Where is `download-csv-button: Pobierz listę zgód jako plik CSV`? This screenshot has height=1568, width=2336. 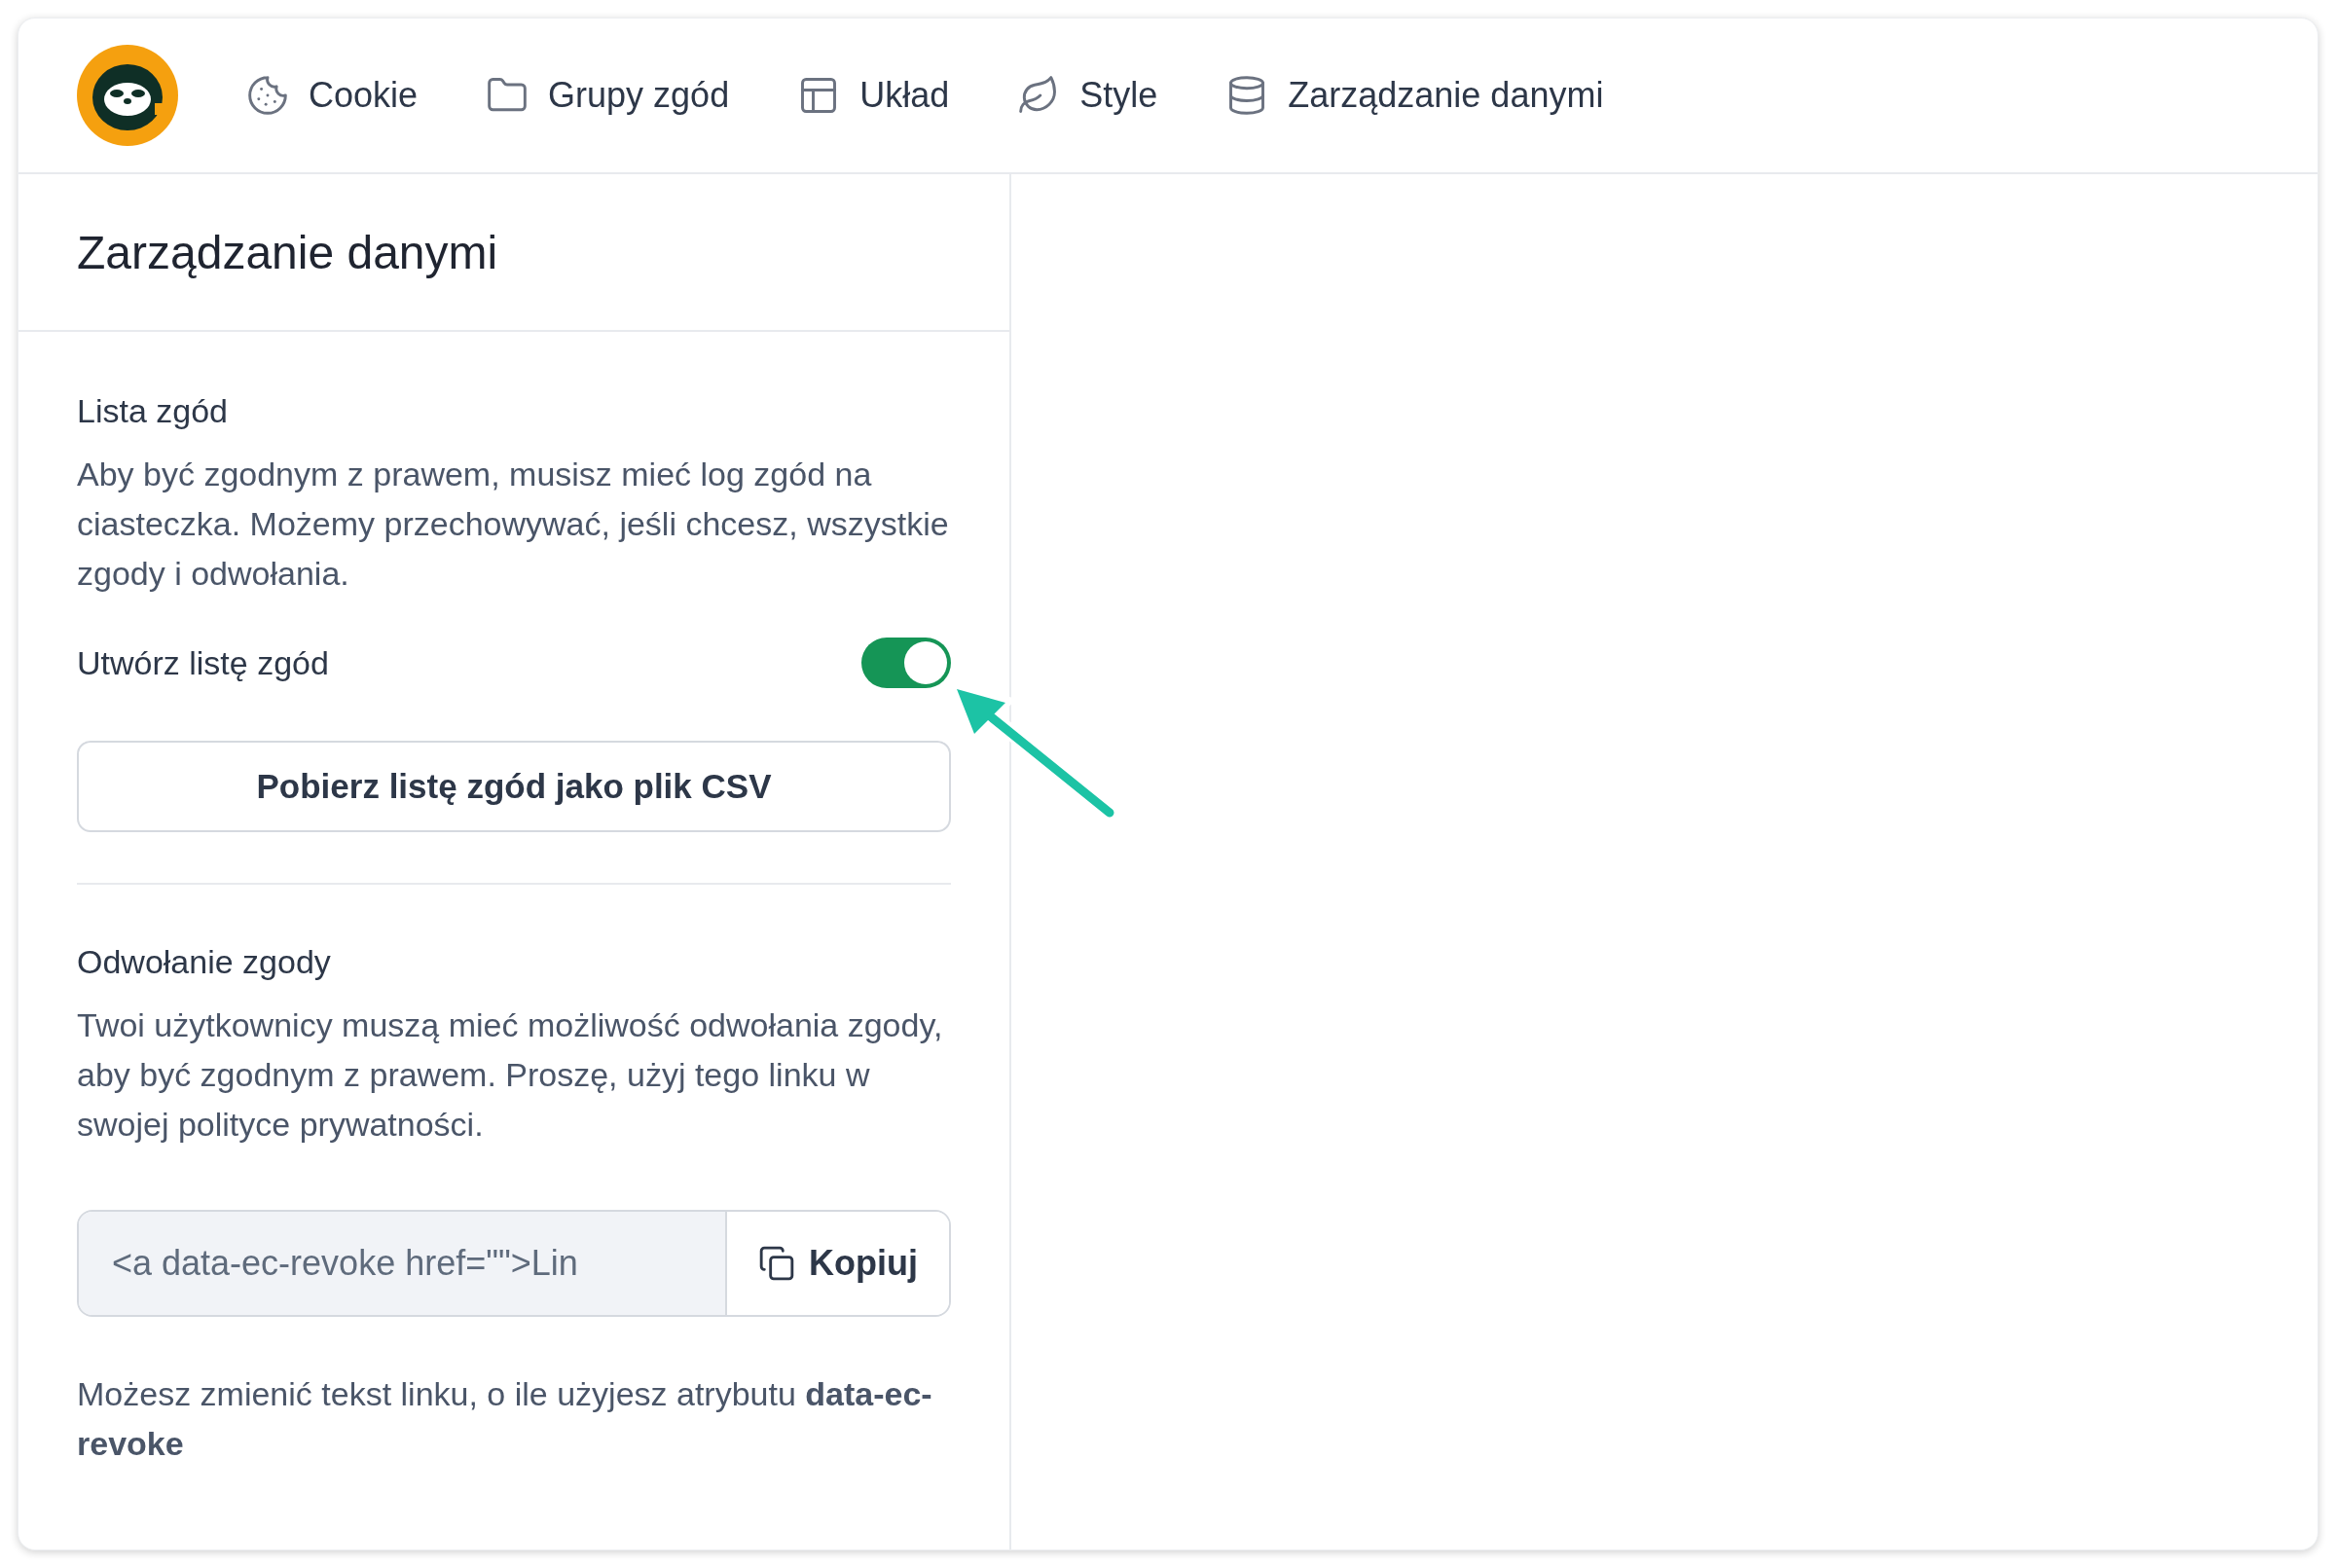 download-csv-button: Pobierz listę zgód jako plik CSV is located at coordinates (514, 786).